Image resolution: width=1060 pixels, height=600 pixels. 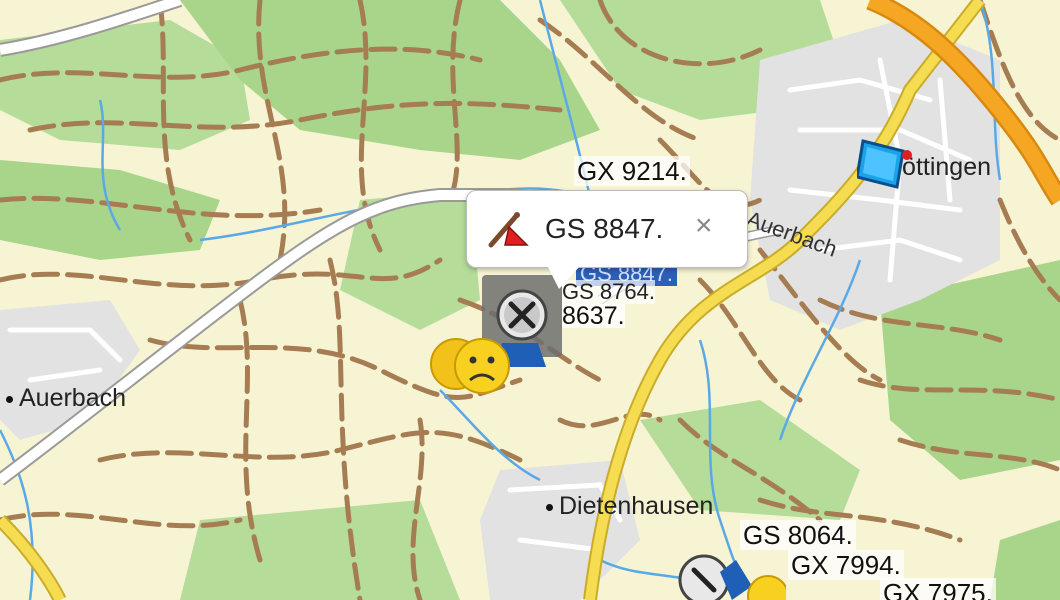 I want to click on frown-smiley-icon, so click(x=473, y=368).